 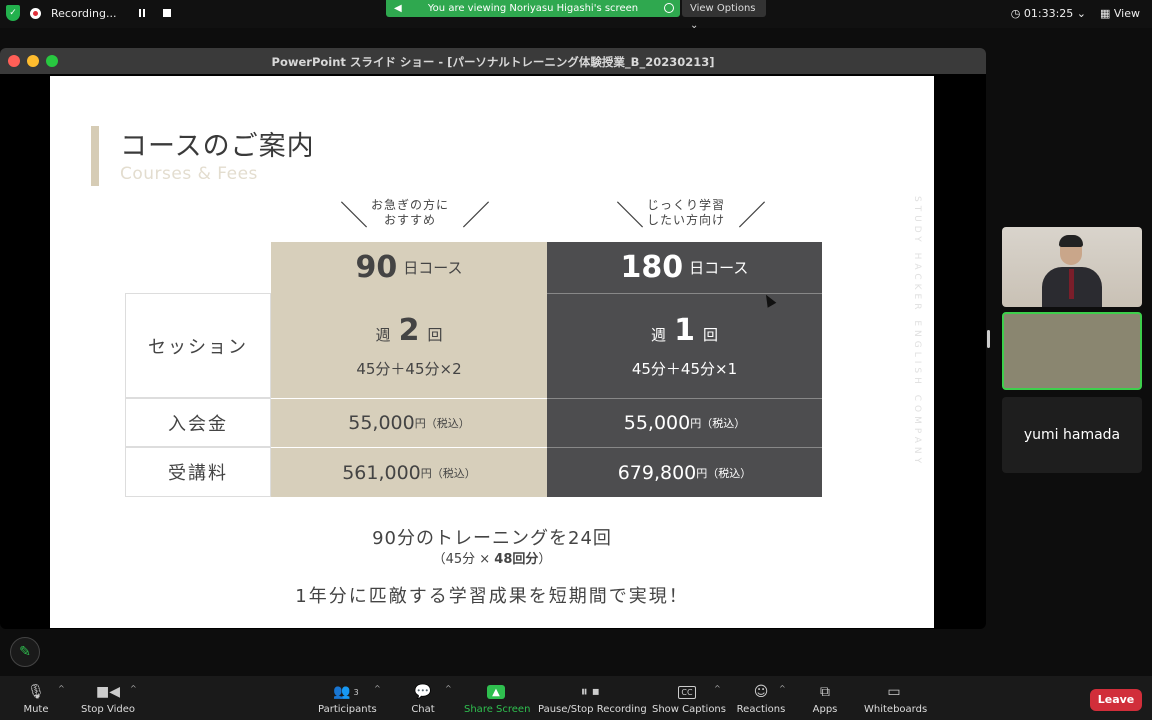 I want to click on annotate-pencil-icon: ✎, so click(x=25, y=652).